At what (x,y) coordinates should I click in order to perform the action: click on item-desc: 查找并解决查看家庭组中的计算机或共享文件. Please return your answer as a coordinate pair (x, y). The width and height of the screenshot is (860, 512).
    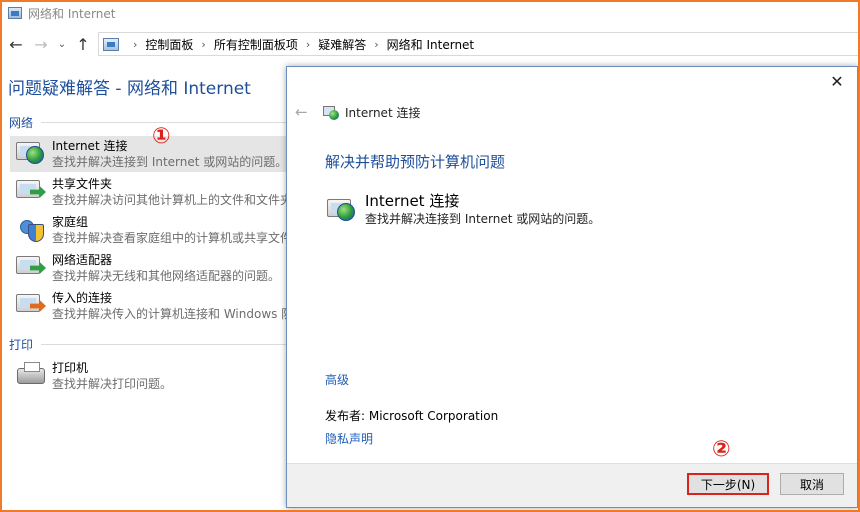
    Looking at the image, I should click on (171, 238).